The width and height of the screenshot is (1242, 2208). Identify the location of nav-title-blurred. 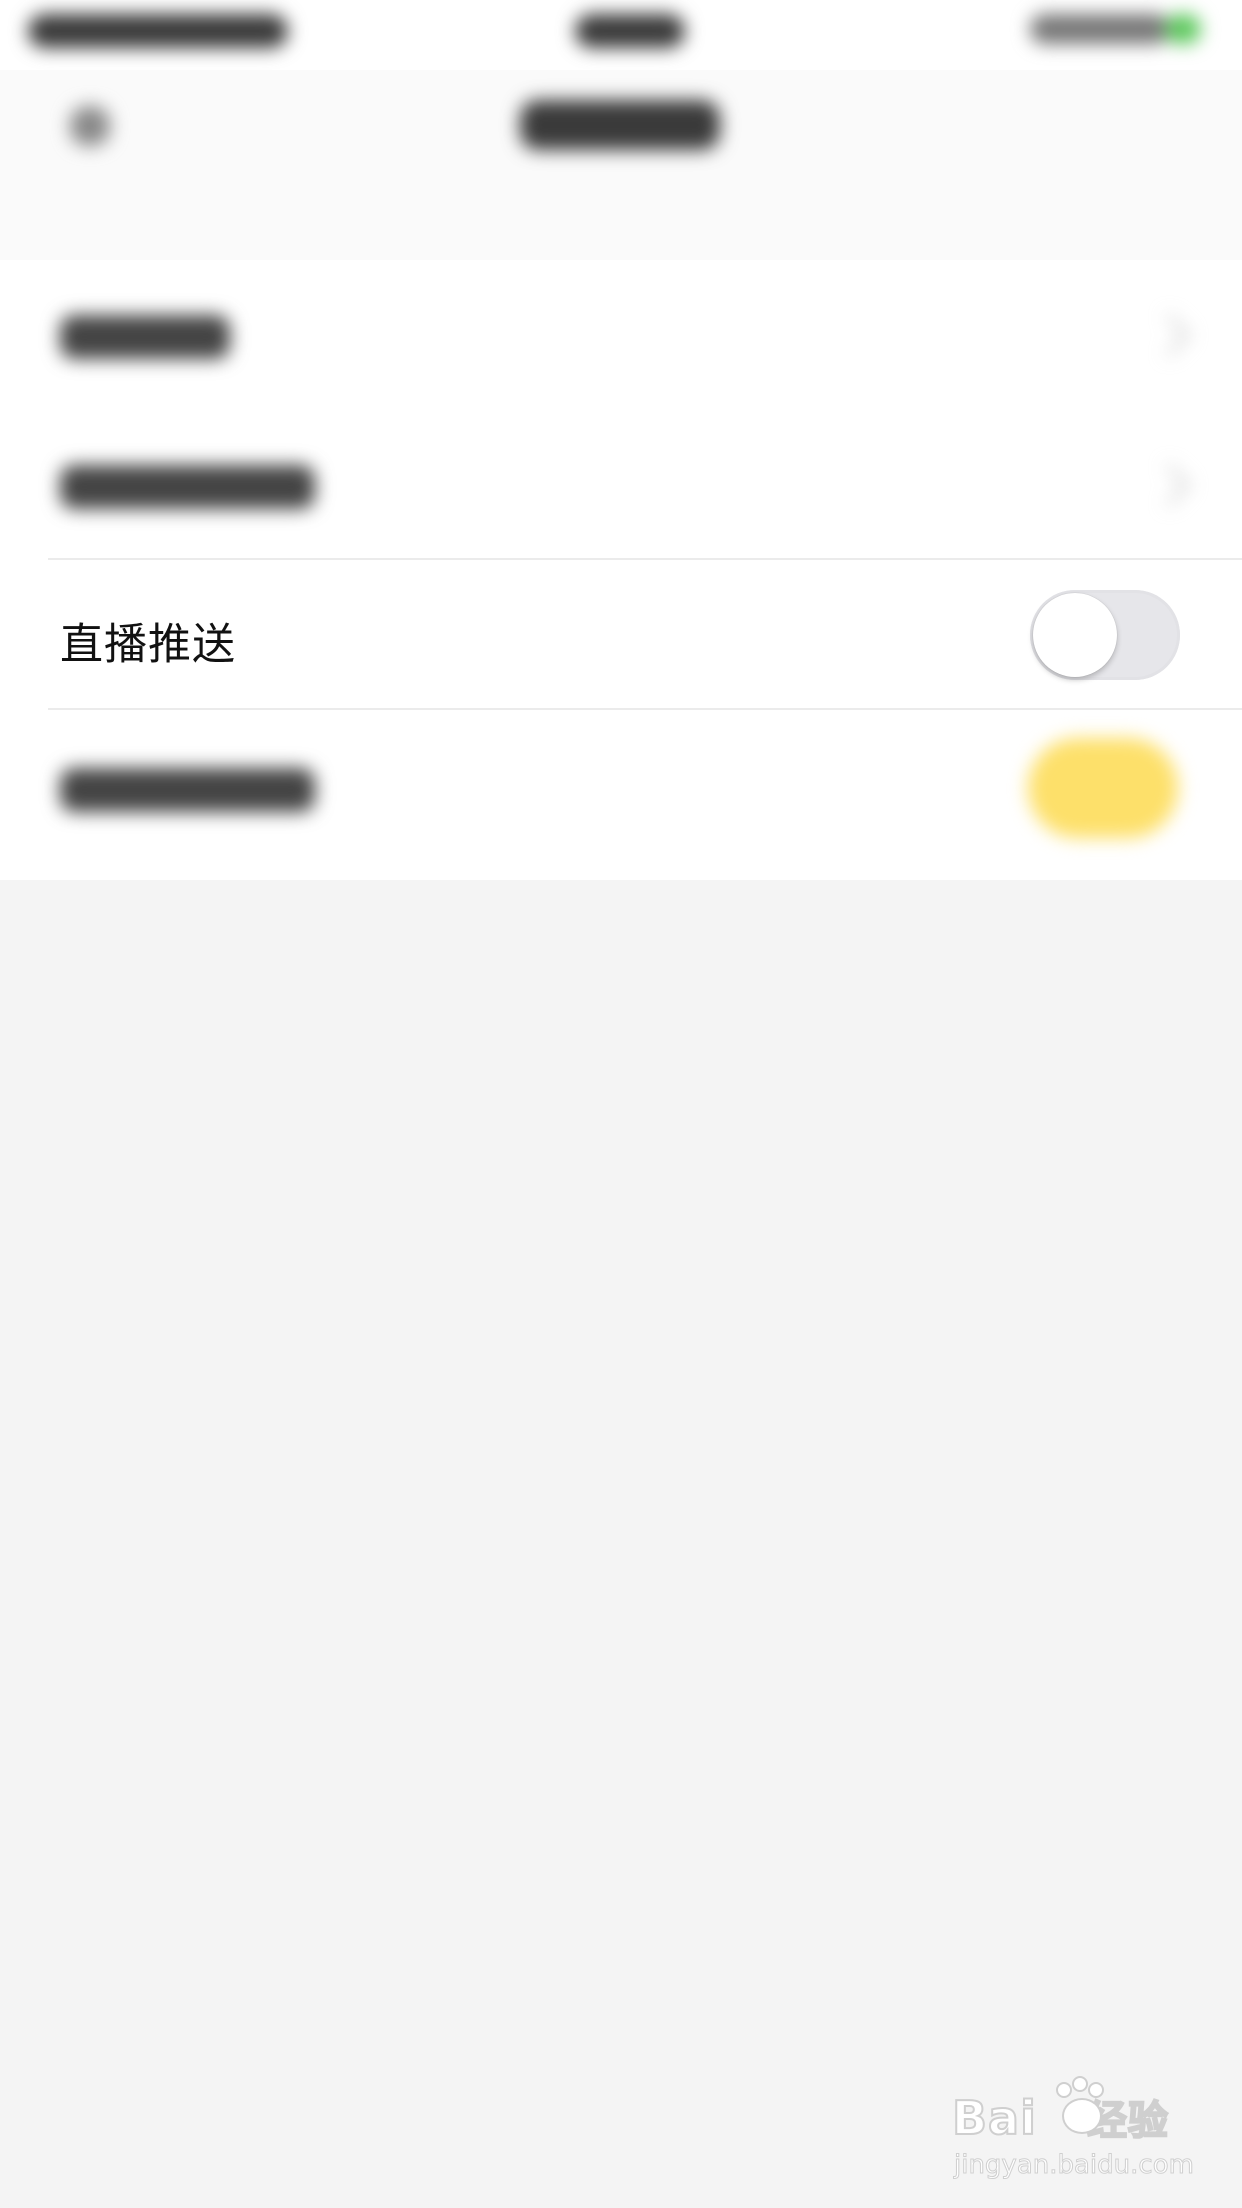
(620, 125).